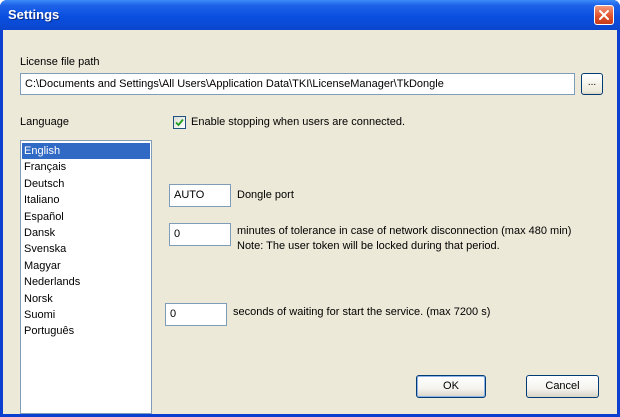  Describe the element at coordinates (44, 122) in the screenshot. I see `language-label: Language` at that location.